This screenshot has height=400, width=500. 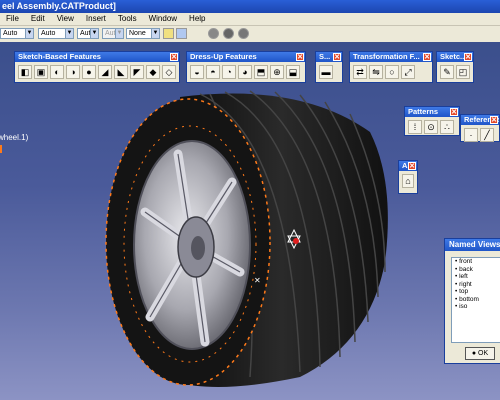 What do you see at coordinates (243, 33) in the screenshot?
I see `view-icon` at bounding box center [243, 33].